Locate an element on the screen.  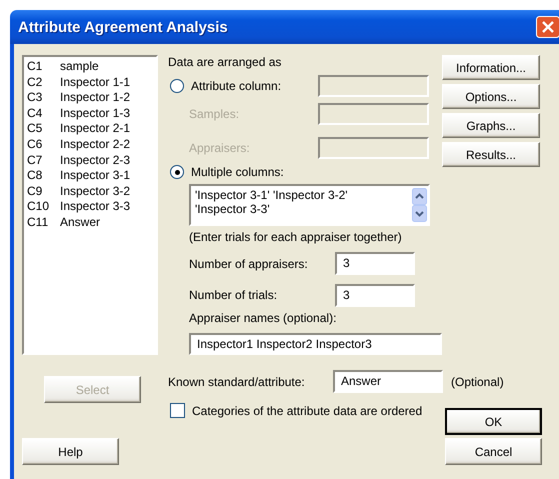
column-number: C2 is located at coordinates (43, 82).